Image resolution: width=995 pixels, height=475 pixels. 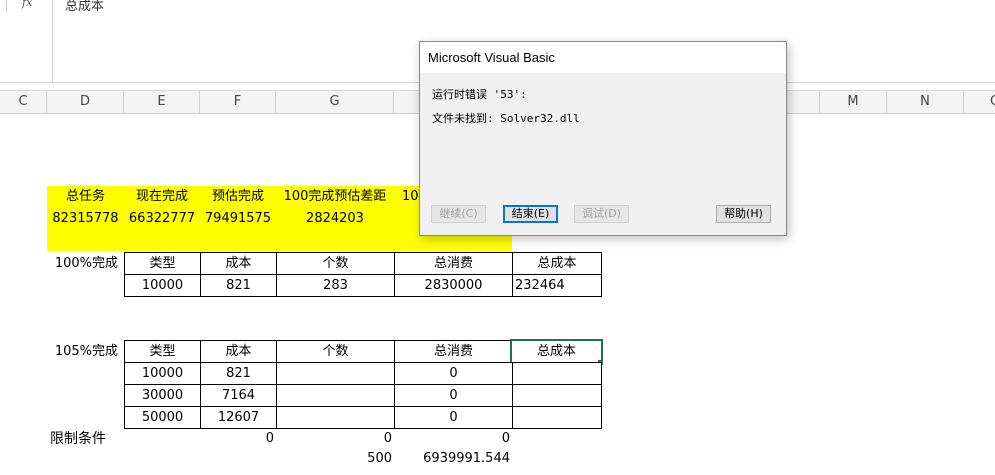 I want to click on summary-label-current: 现在完成, so click(x=162, y=197).